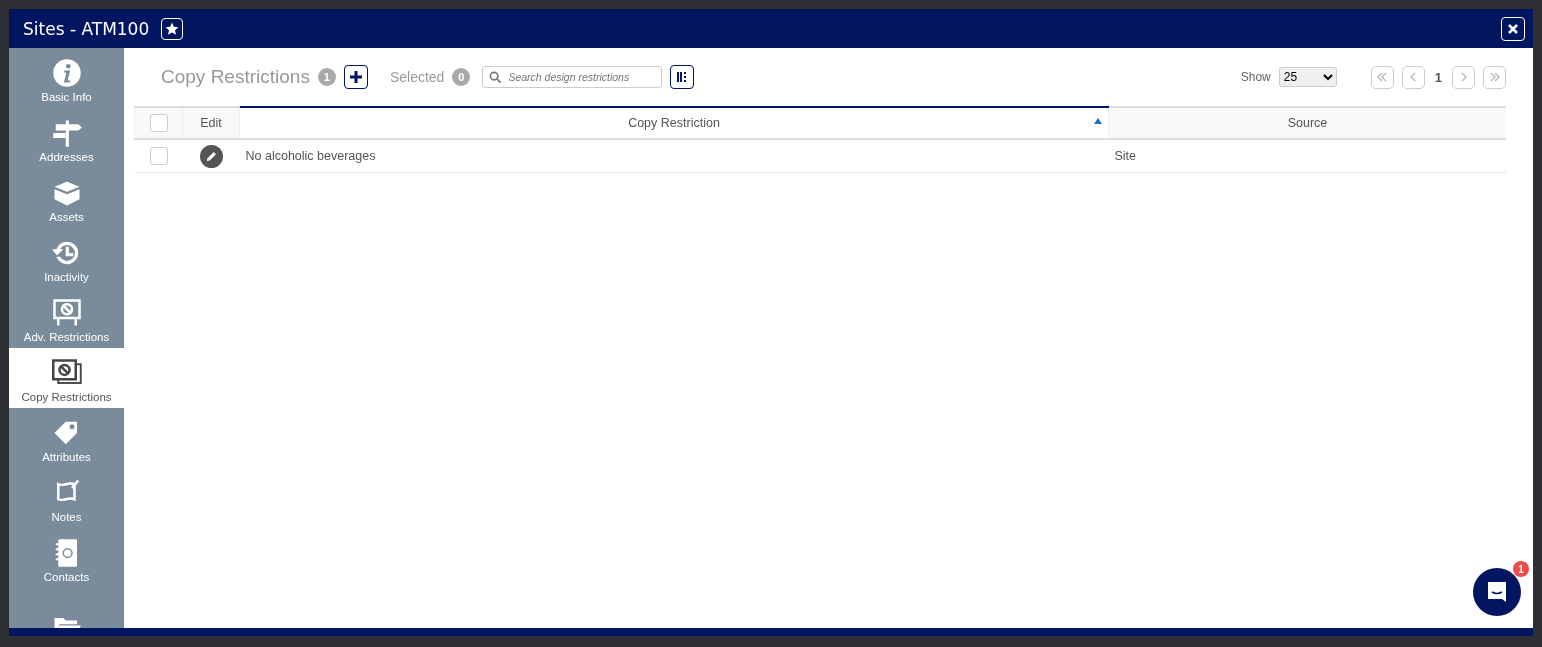 Image resolution: width=1542 pixels, height=647 pixels. What do you see at coordinates (235, 77) in the screenshot?
I see `page-title: Copy Restrictions` at bounding box center [235, 77].